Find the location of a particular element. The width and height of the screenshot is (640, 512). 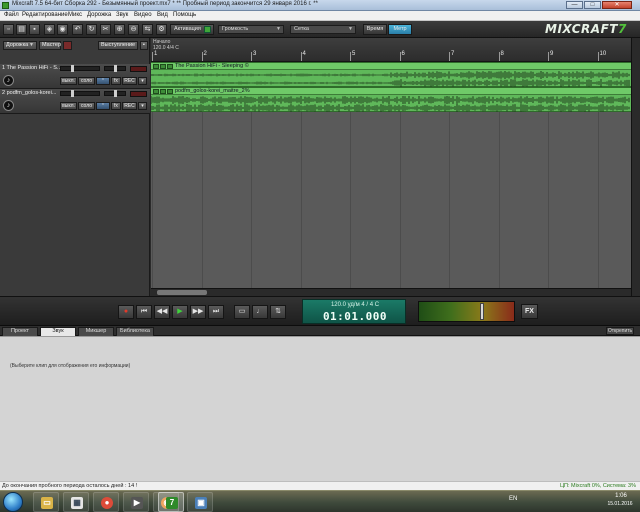

tab-library: Библиотека is located at coordinates (135, 331).